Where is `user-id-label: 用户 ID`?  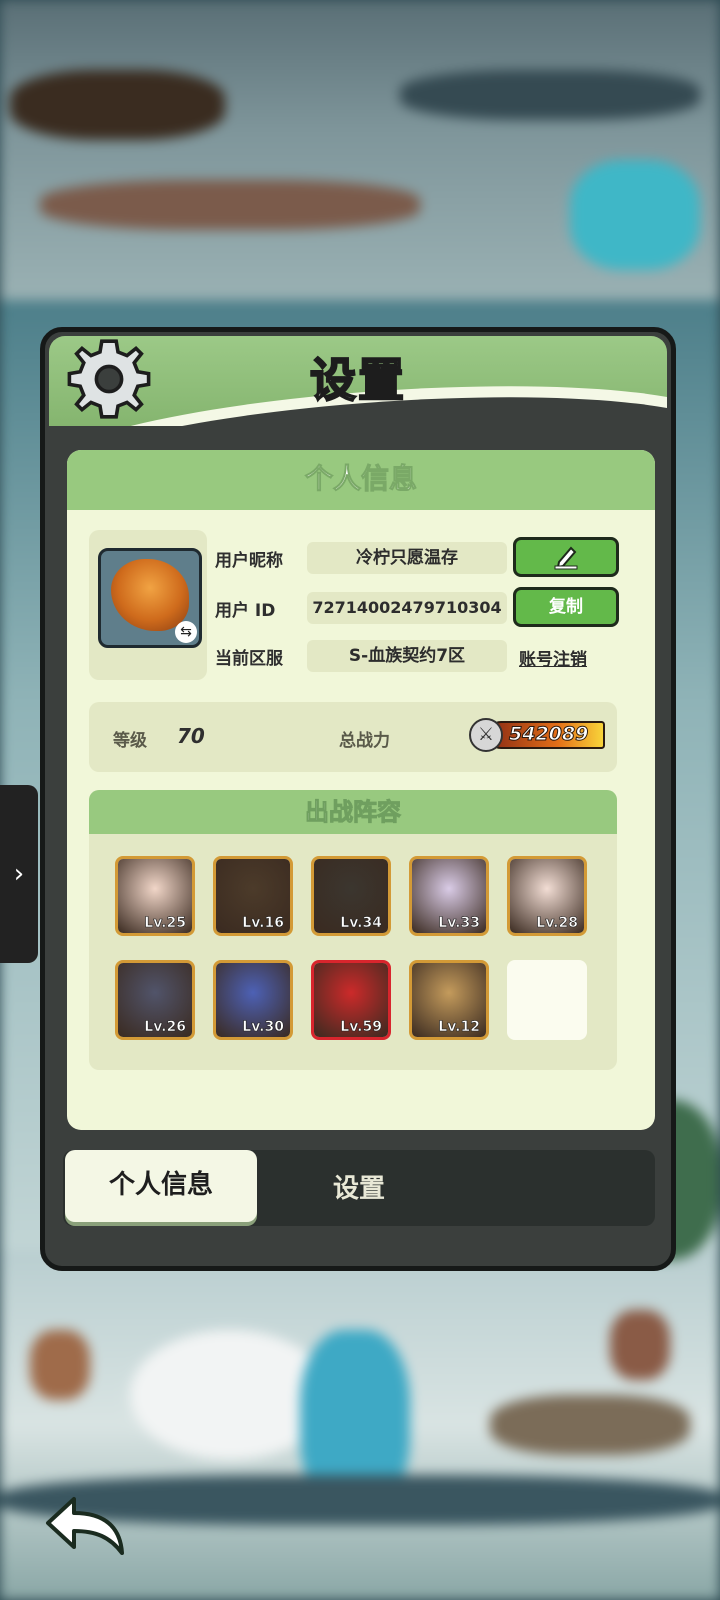 user-id-label: 用户 ID is located at coordinates (245, 611).